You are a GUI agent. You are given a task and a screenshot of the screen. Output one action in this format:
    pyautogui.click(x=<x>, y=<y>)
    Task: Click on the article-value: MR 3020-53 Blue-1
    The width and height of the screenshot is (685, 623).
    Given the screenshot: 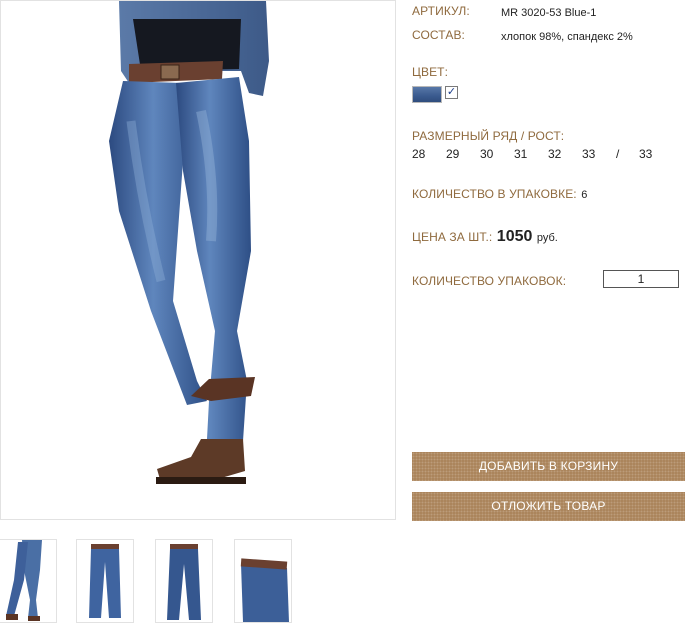 What is the action you would take?
    pyautogui.click(x=549, y=13)
    